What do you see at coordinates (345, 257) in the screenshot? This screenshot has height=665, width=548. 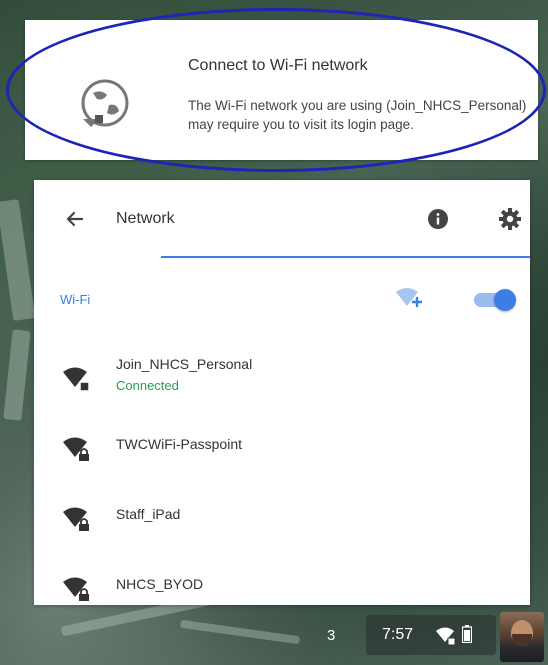 I see `header-divider` at bounding box center [345, 257].